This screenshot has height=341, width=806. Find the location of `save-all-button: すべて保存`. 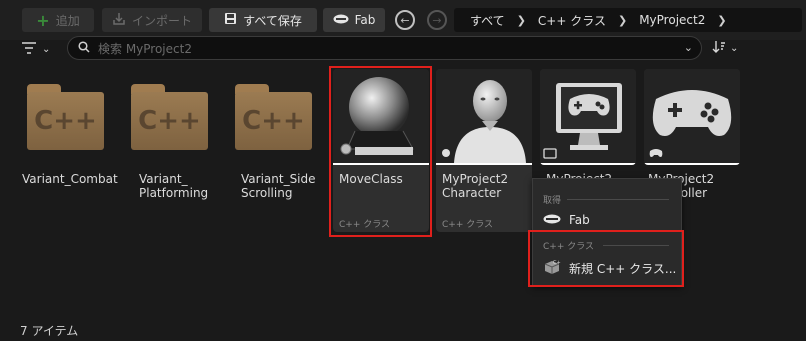

save-all-button: すべて保存 is located at coordinates (263, 20).